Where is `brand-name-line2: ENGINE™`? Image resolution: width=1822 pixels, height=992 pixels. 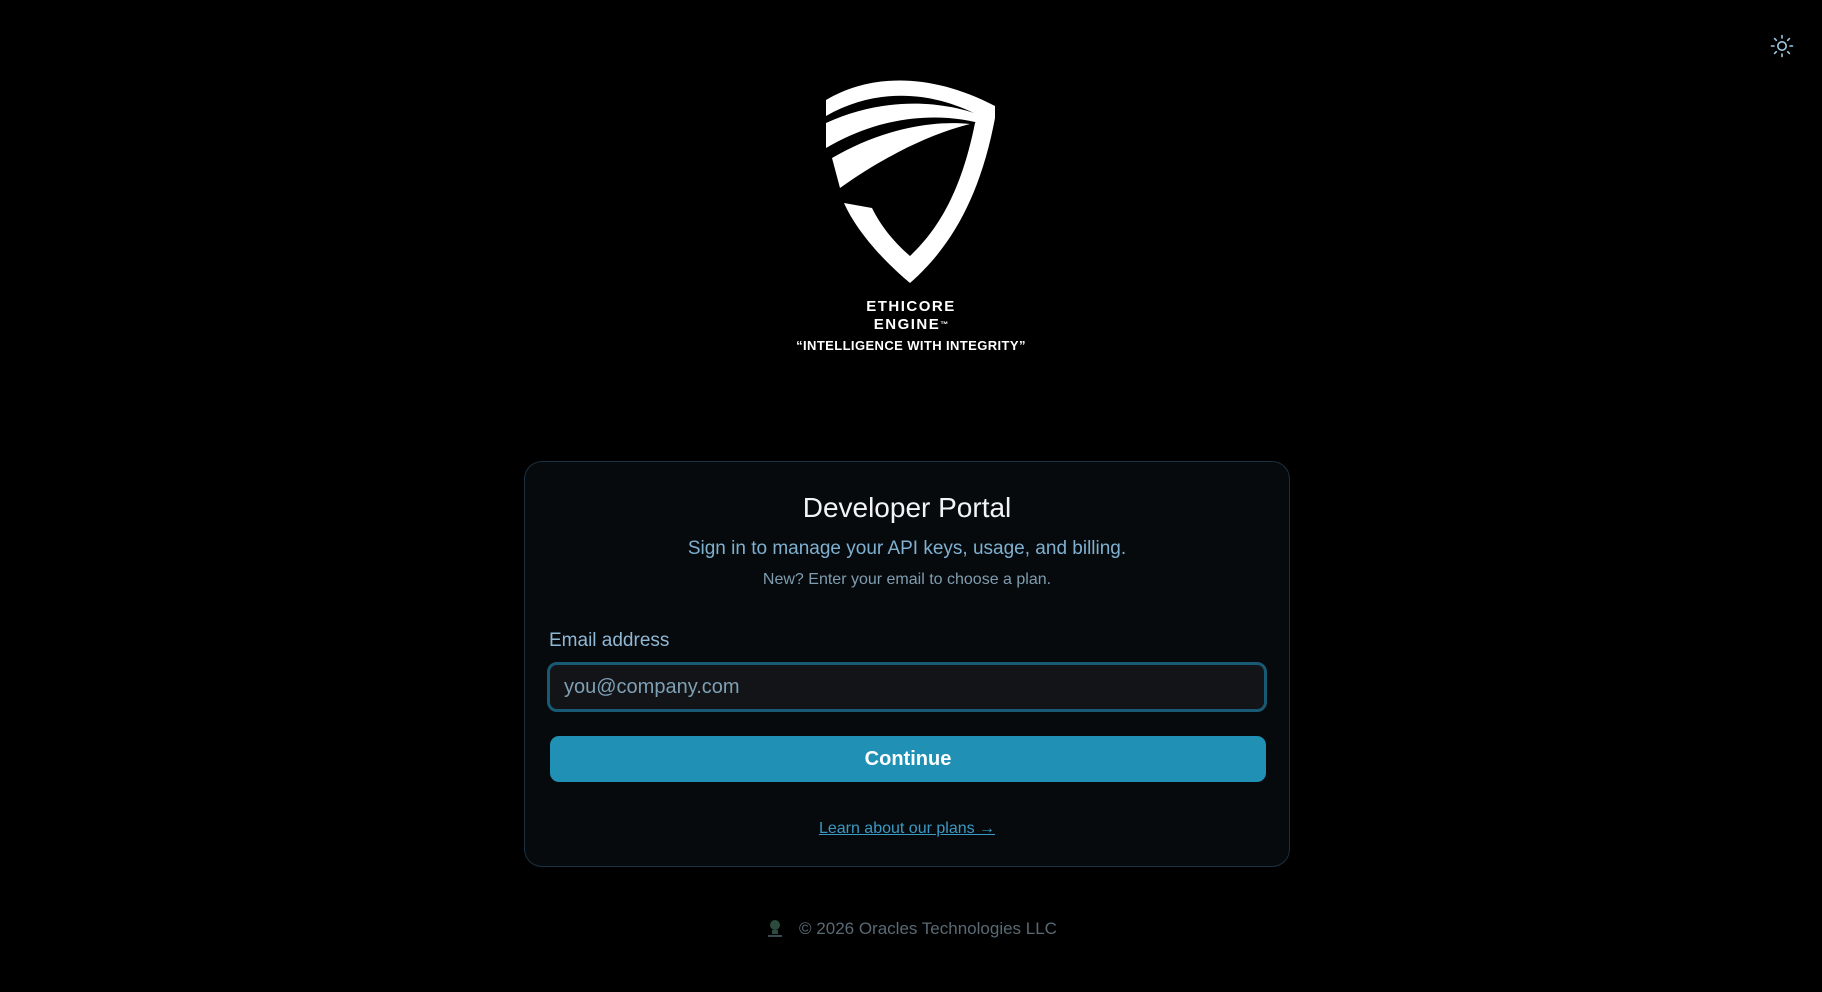
brand-name-line2: ENGINE™ is located at coordinates (911, 325).